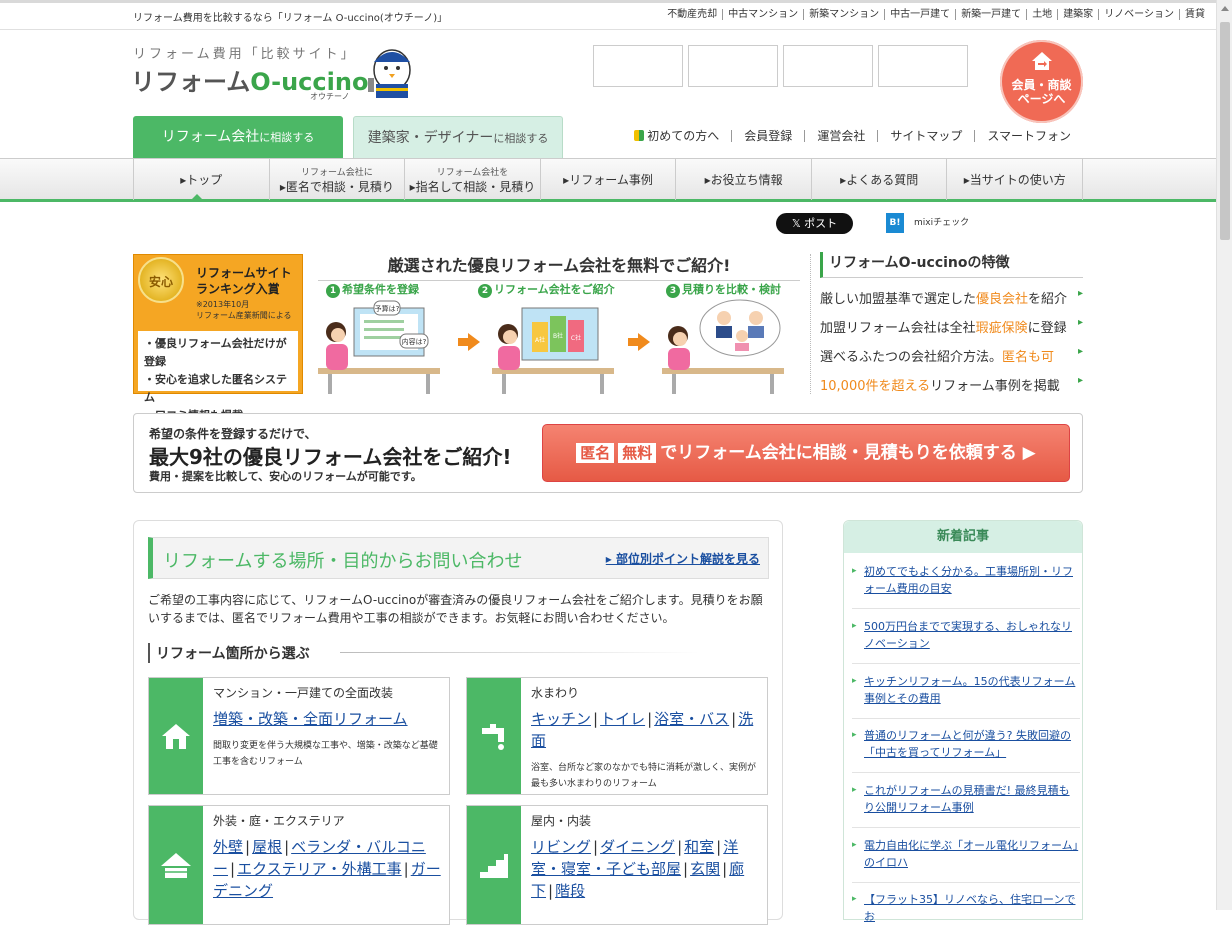 The image size is (1232, 925). I want to click on ranking-note-line1: ※2013年10月, so click(223, 304).